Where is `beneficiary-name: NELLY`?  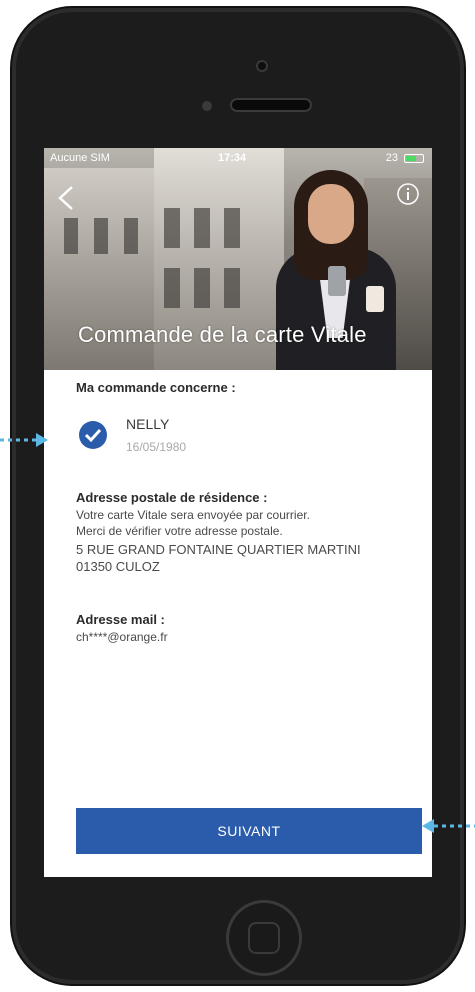 beneficiary-name: NELLY is located at coordinates (148, 424).